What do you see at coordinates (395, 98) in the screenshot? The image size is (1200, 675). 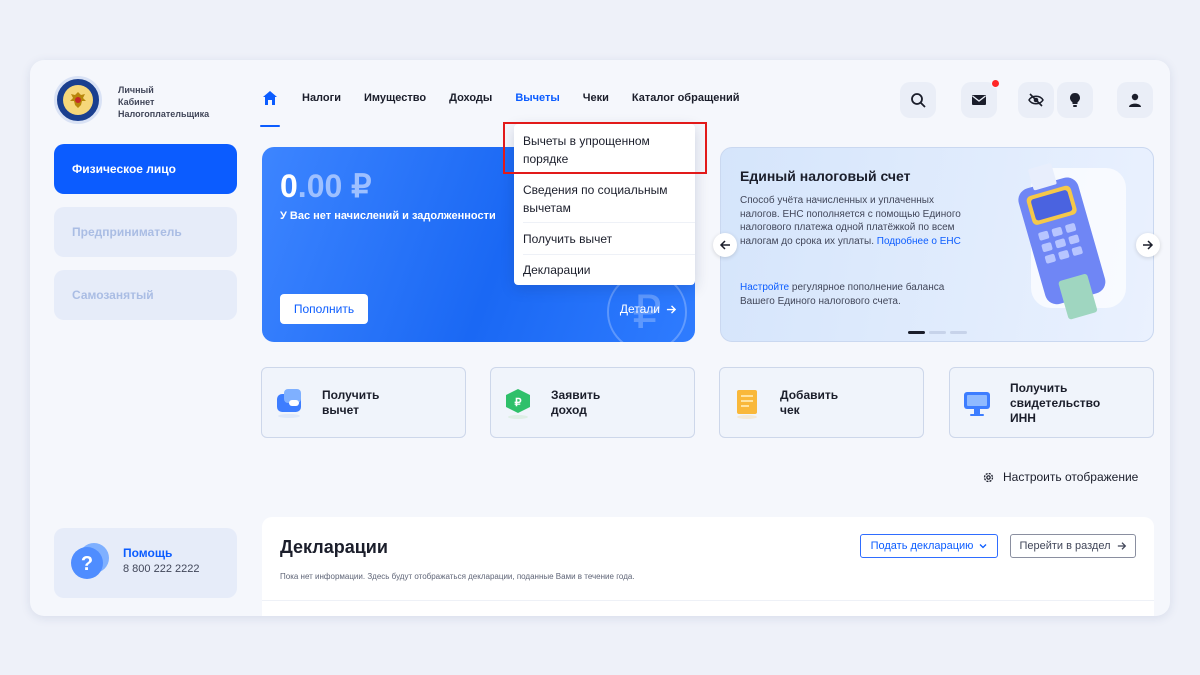 I see `nav-item-property: Имущество` at bounding box center [395, 98].